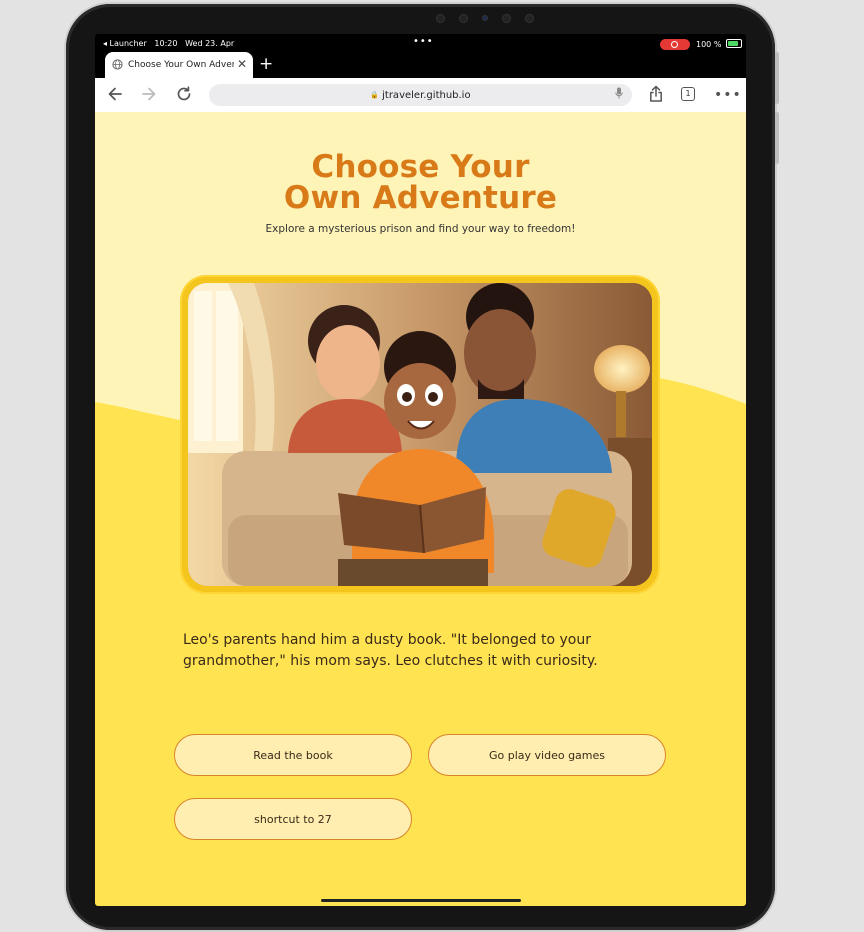 The width and height of the screenshot is (864, 932). I want to click on choice-button-shortcut: shortcut to 27, so click(293, 819).